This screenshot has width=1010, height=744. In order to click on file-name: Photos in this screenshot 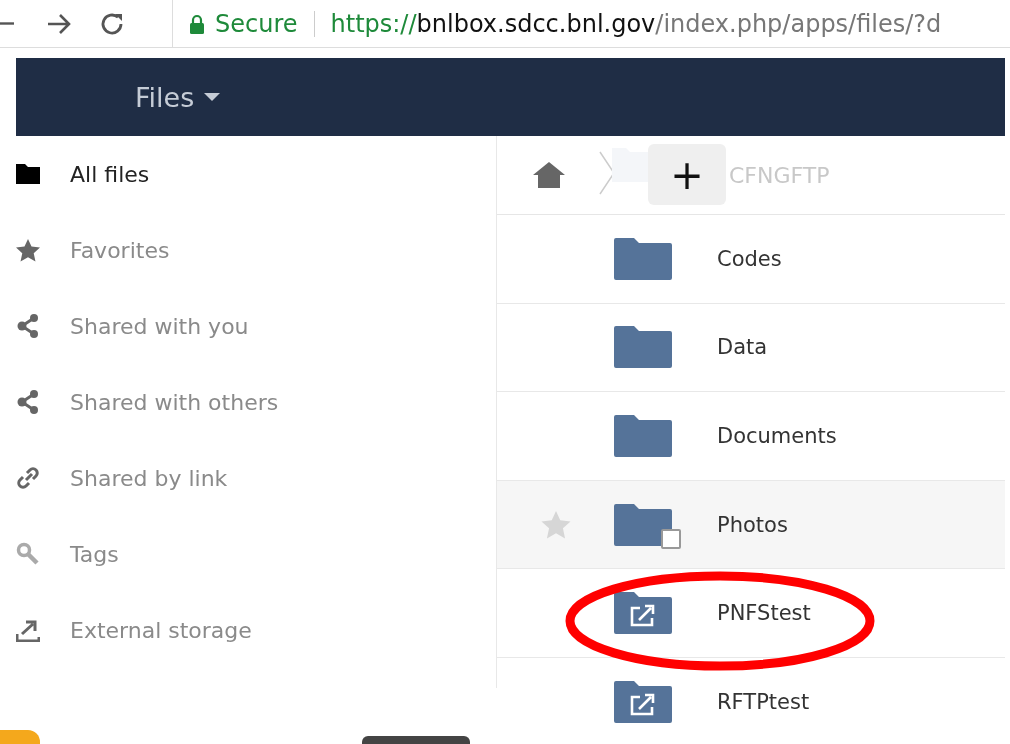, I will do `click(752, 524)`.